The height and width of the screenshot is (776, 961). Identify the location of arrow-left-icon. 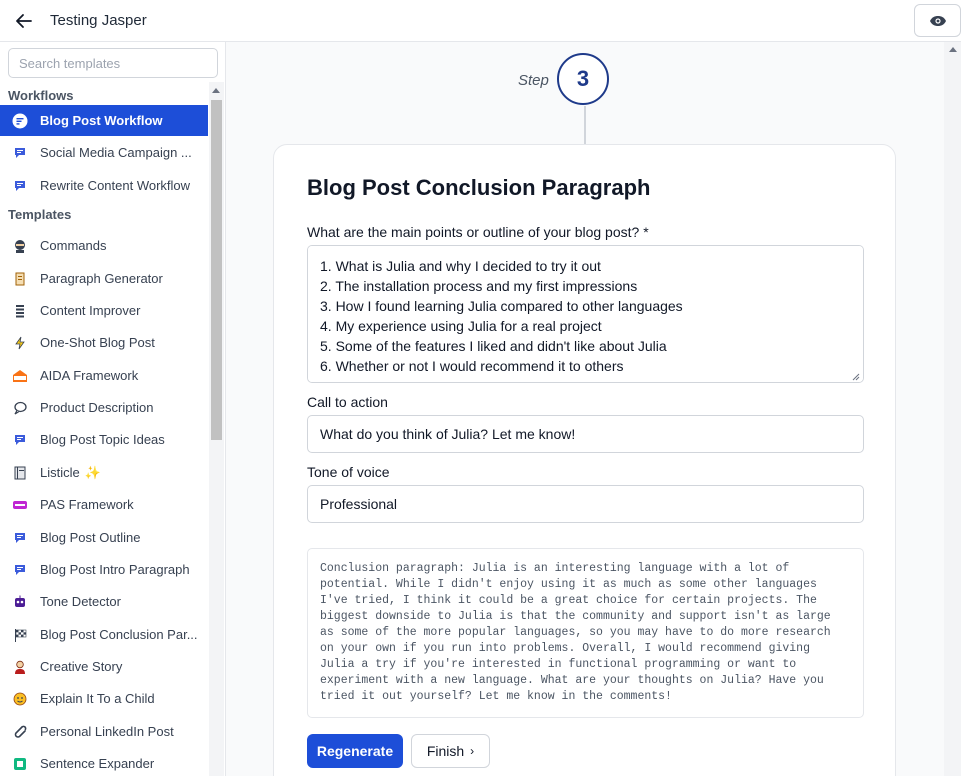
(24, 21).